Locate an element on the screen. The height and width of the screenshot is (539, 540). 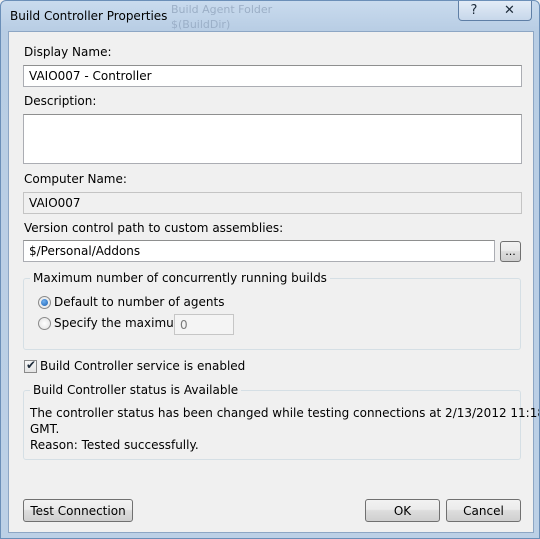
computer-name-label: Computer Name: is located at coordinates (75, 179).